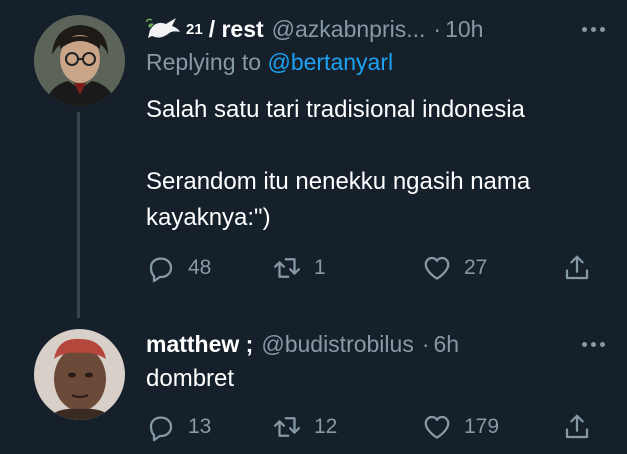 The height and width of the screenshot is (454, 627). Describe the element at coordinates (373, 427) in the screenshot. I see `action-bar: 13 12 179` at that location.